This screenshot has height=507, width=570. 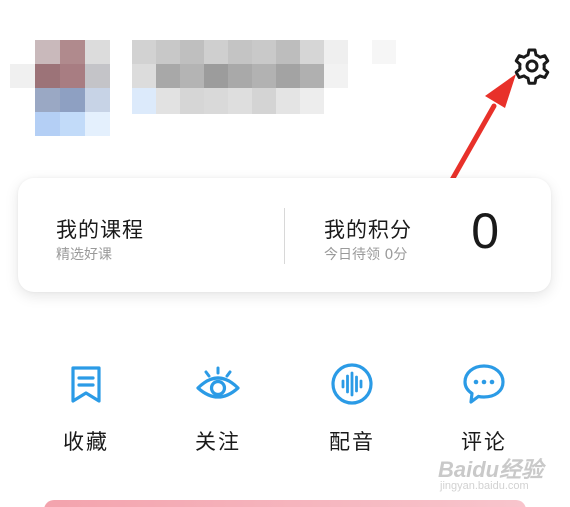 What do you see at coordinates (484, 384) in the screenshot?
I see `comment-icon` at bounding box center [484, 384].